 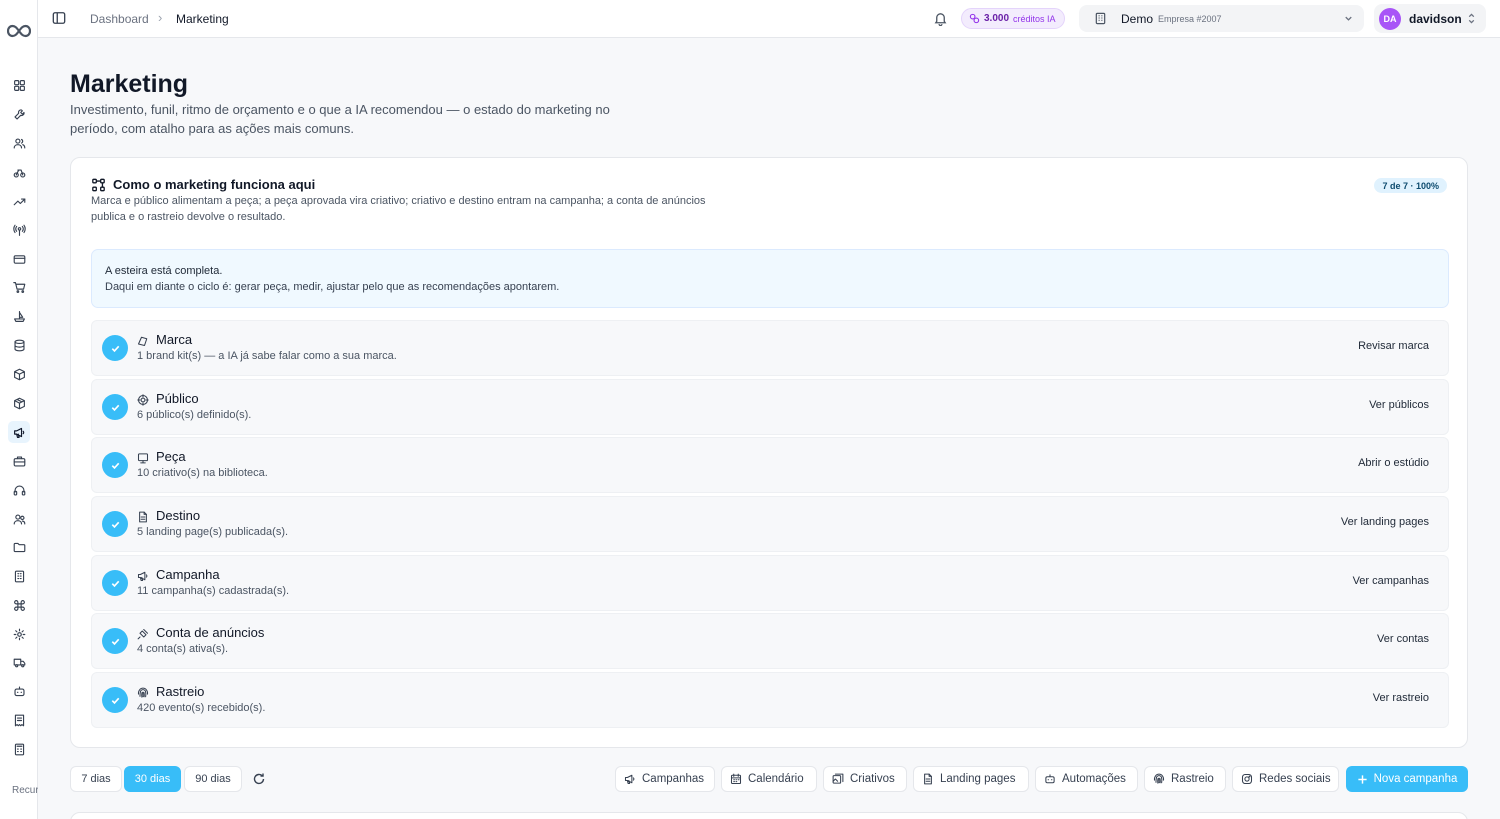 I want to click on step-action-link: Revisar marca, so click(x=1393, y=346).